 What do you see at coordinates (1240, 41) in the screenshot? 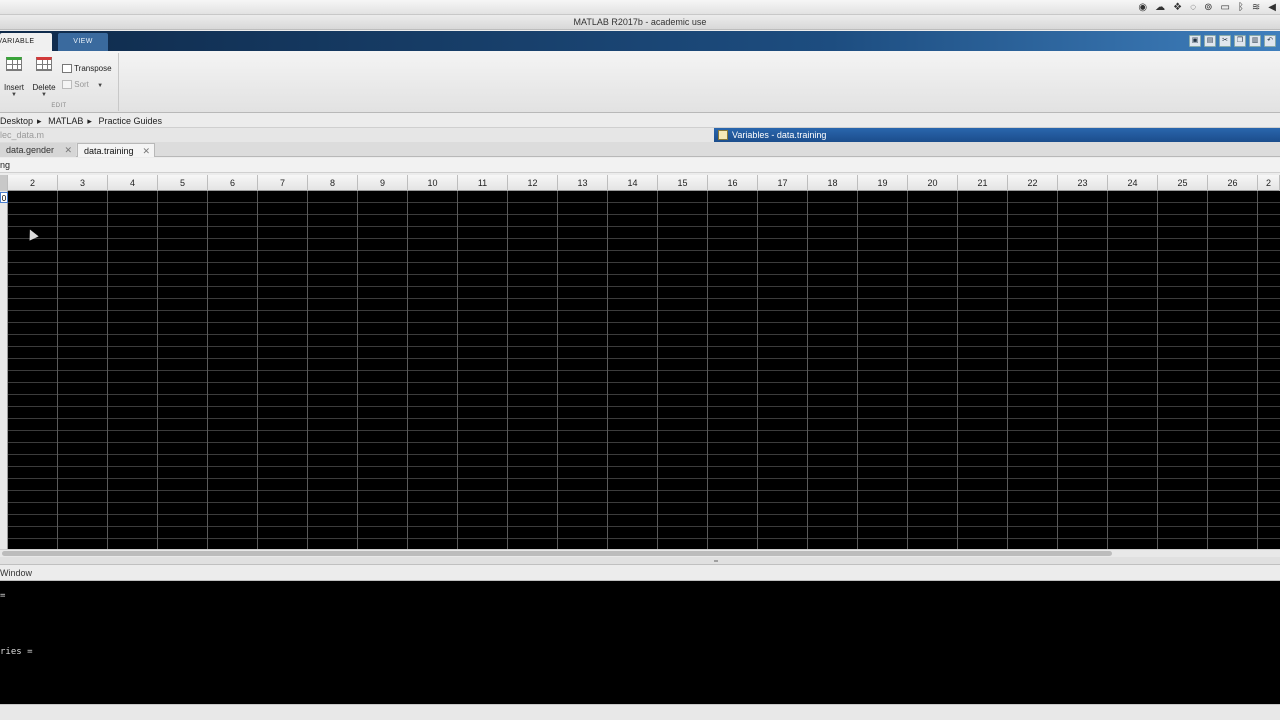
I see `copy-icon: ❐` at bounding box center [1240, 41].